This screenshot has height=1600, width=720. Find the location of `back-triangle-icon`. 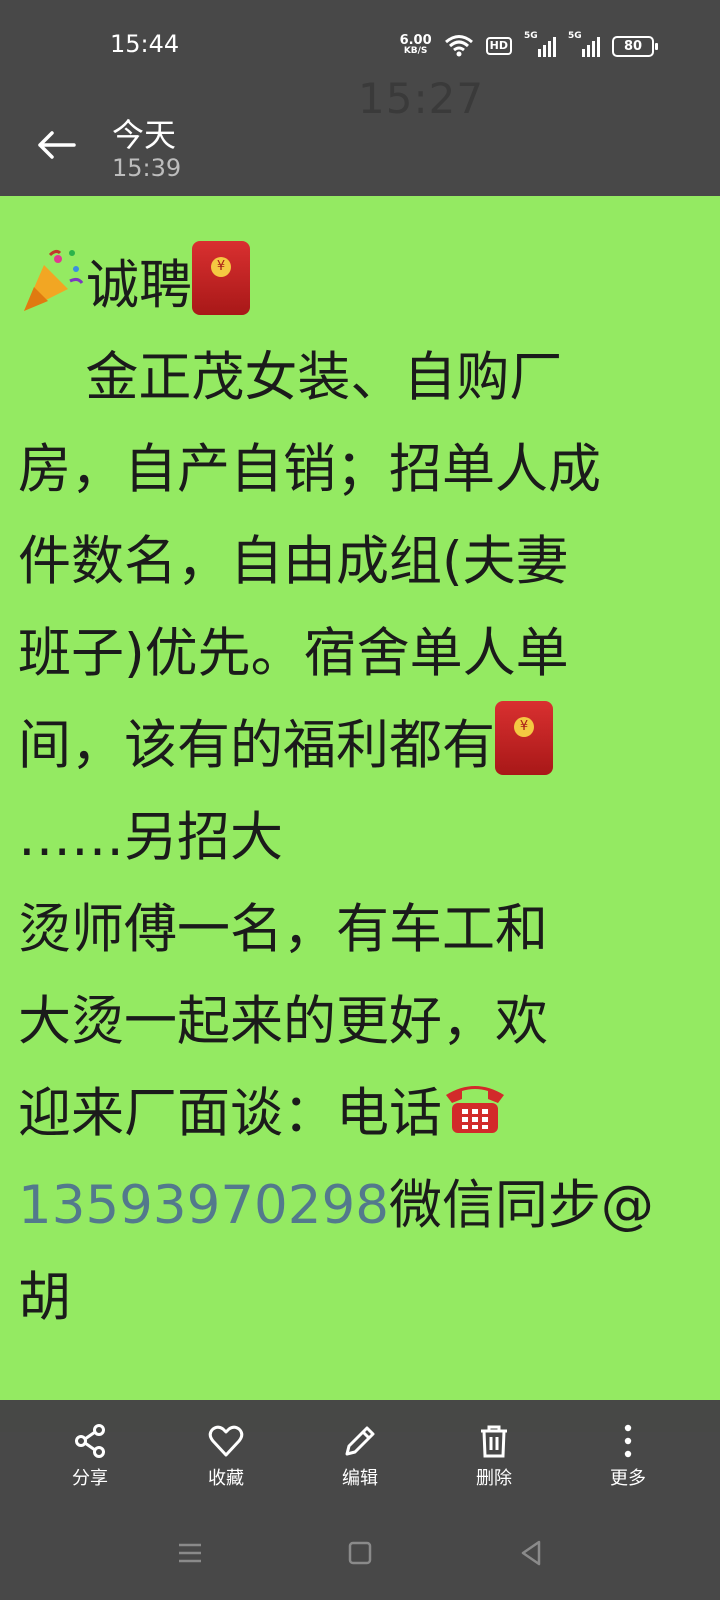

back-triangle-icon is located at coordinates (532, 1553).